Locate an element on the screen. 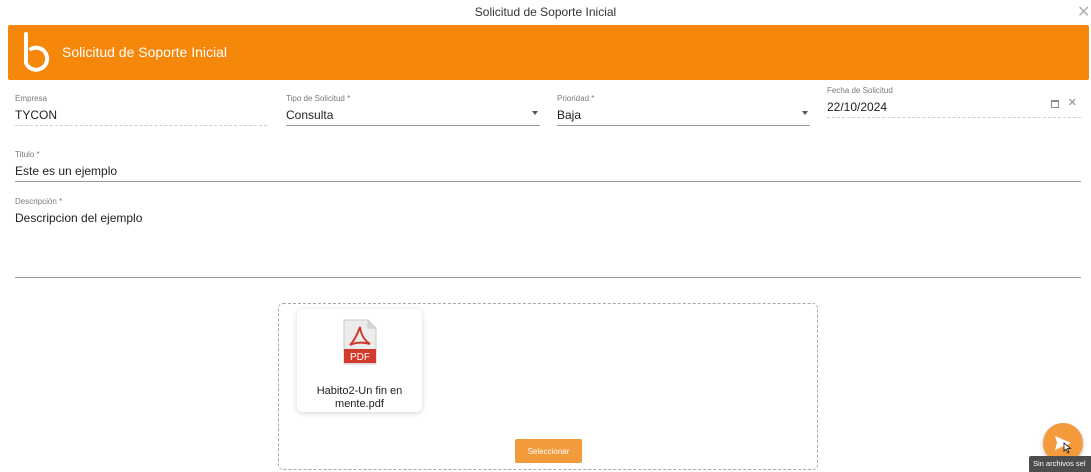  close-icon: ✕ is located at coordinates (1084, 13).